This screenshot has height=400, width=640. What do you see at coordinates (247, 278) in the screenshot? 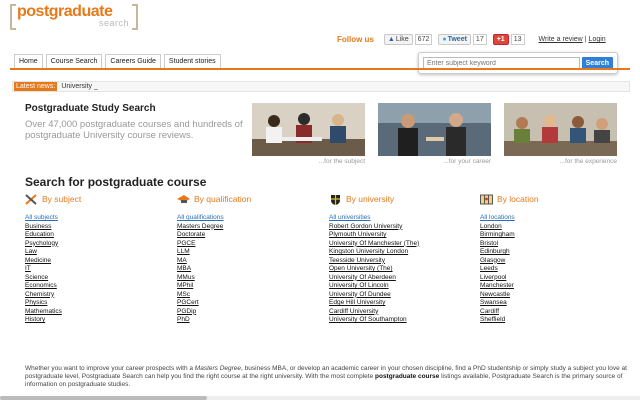
I see `qualification-link: MMus` at bounding box center [247, 278].